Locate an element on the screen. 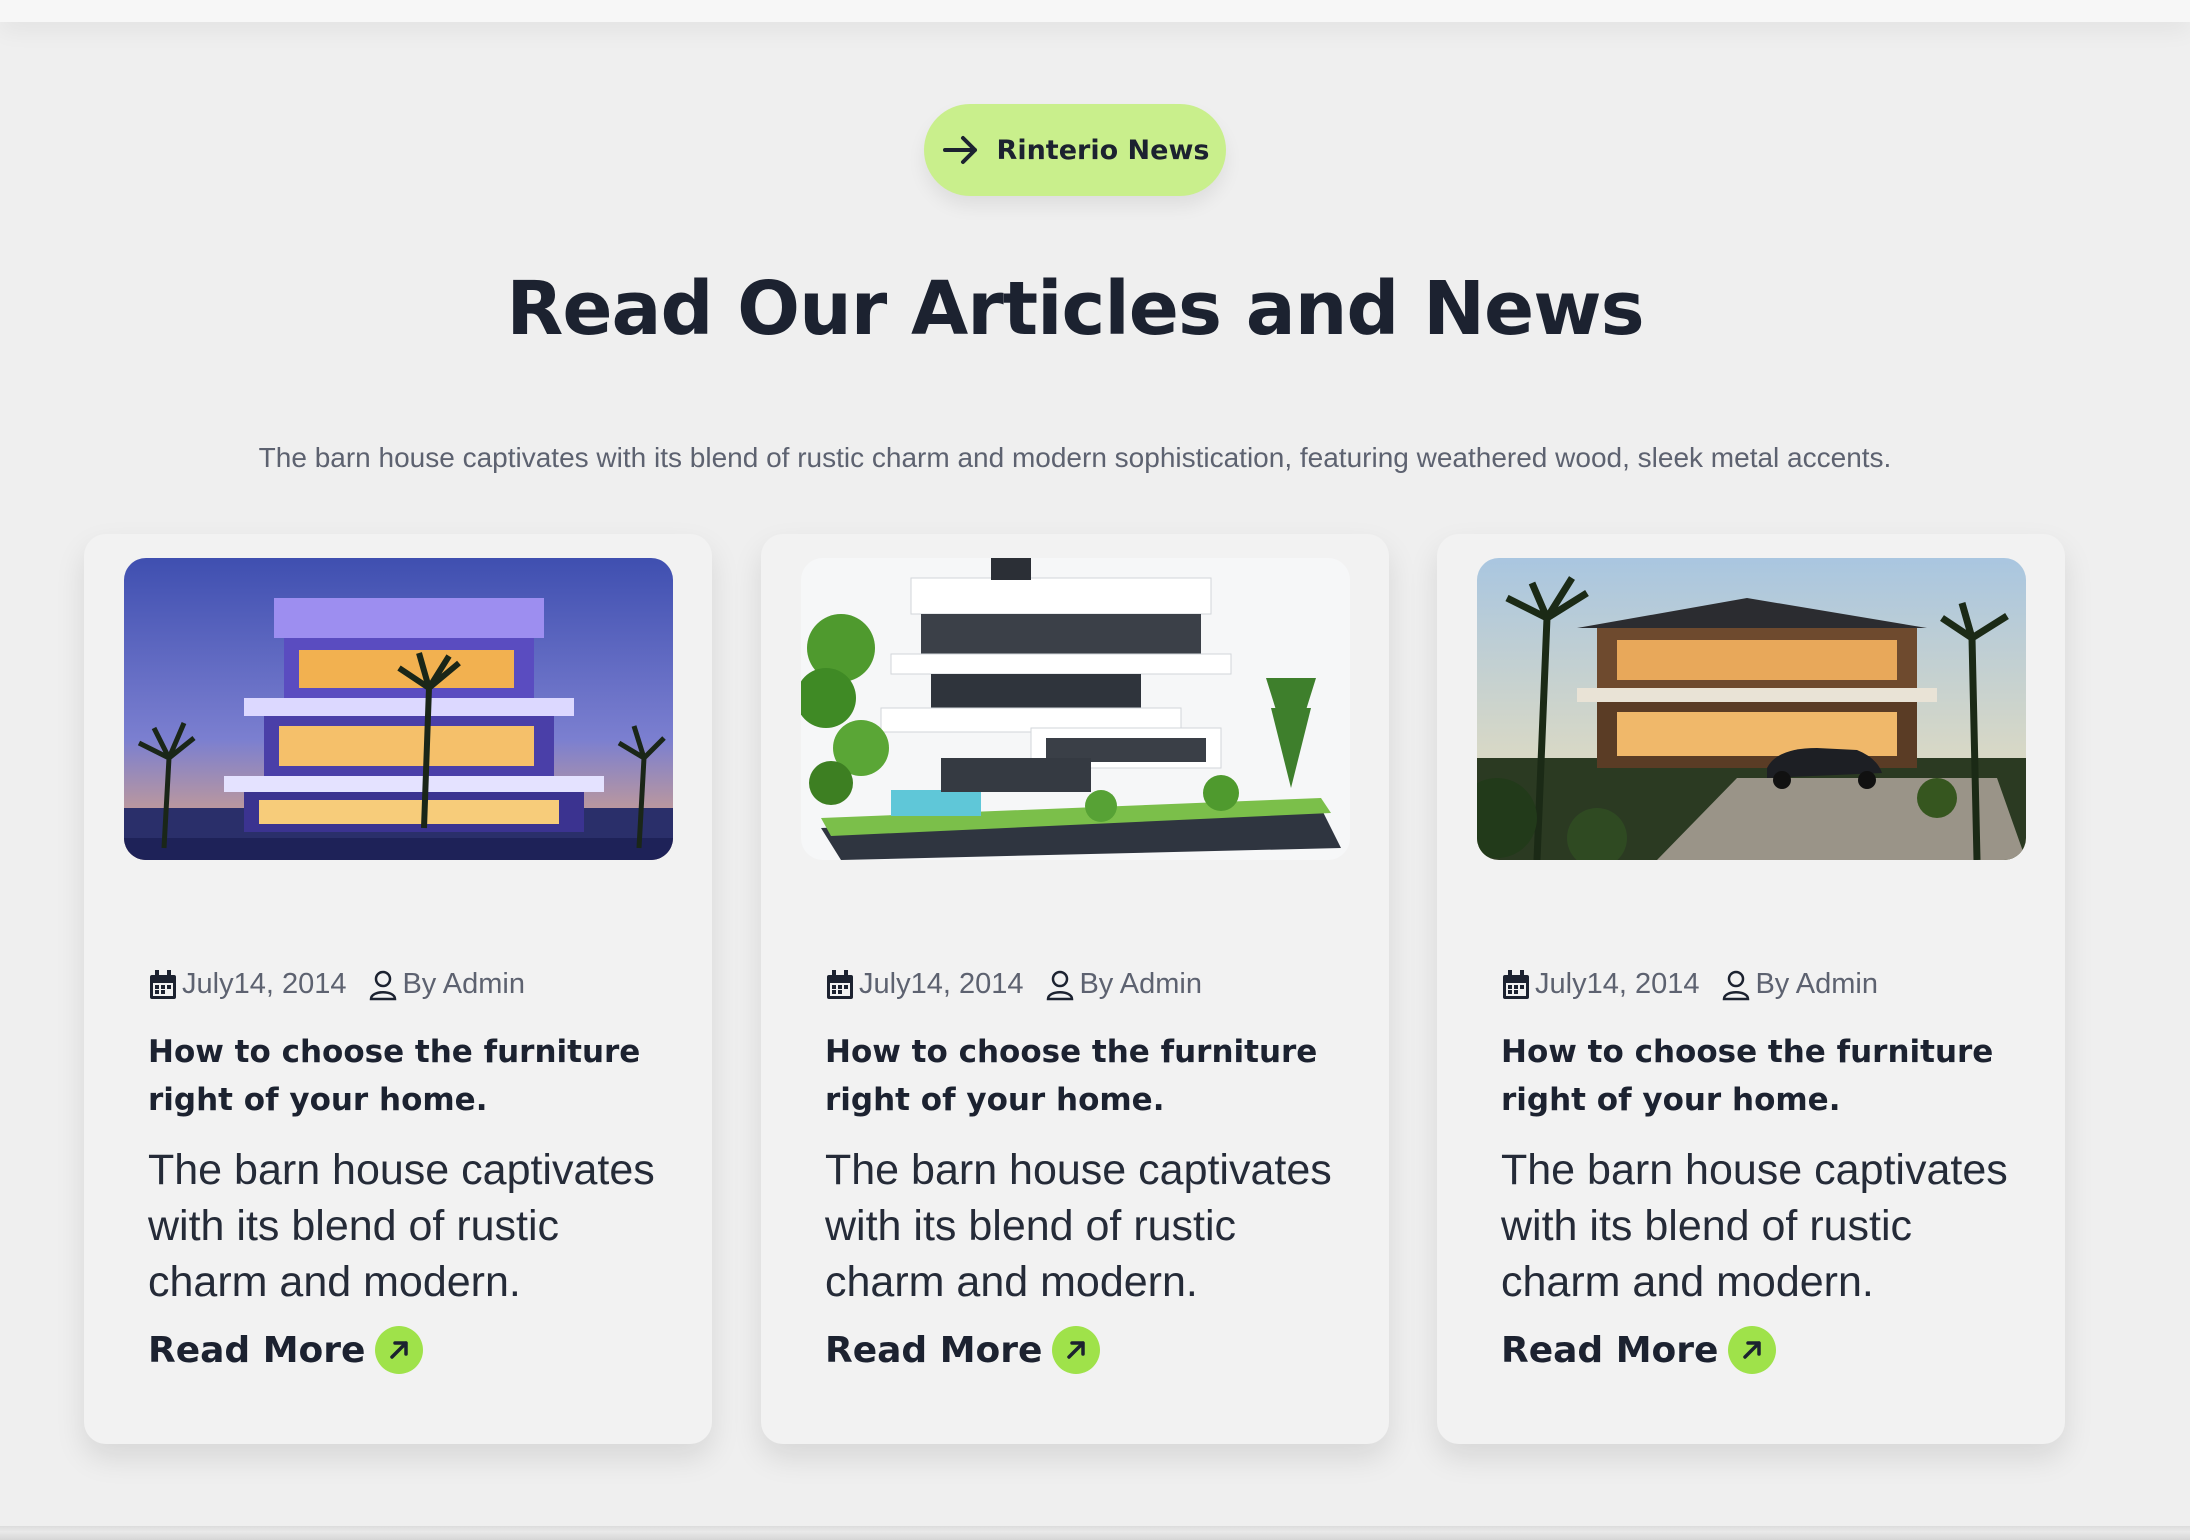 The height and width of the screenshot is (1540, 2190). section-badge-label: Rinterio News is located at coordinates (1103, 150).